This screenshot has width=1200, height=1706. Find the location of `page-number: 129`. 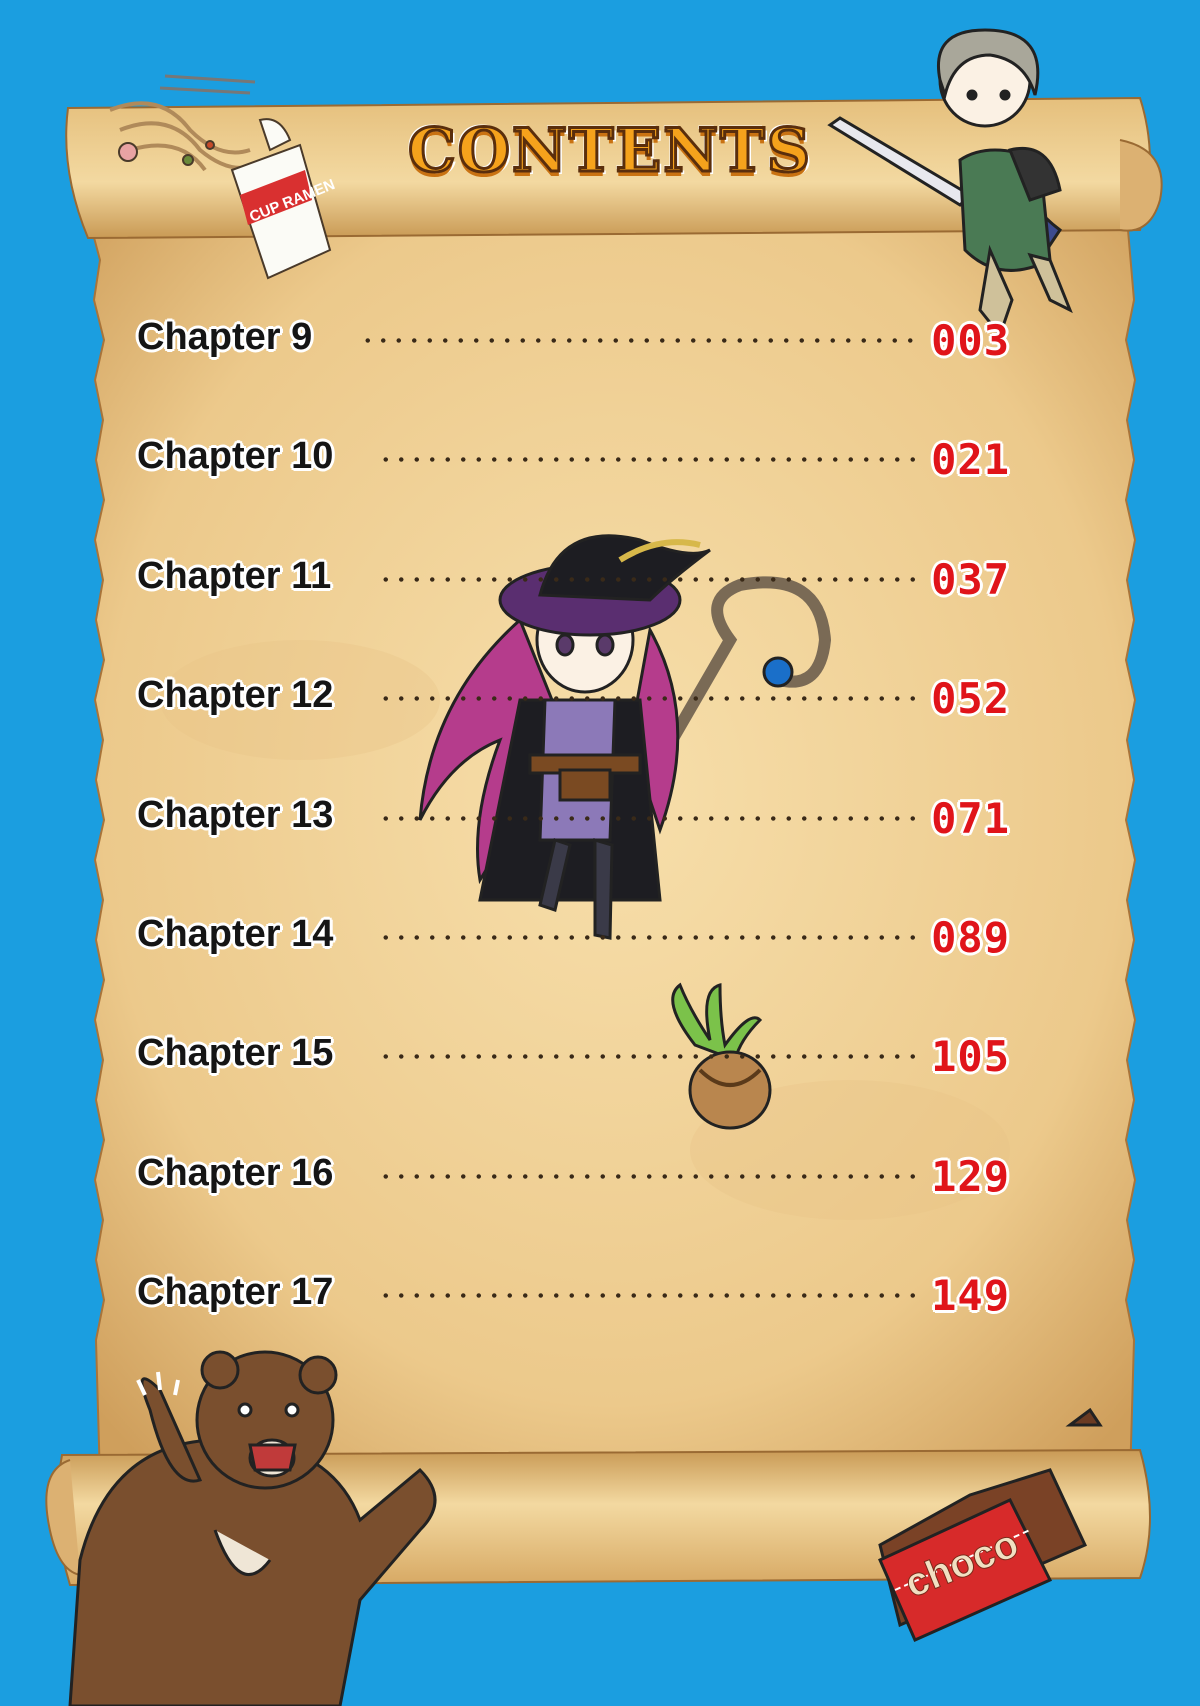

page-number: 129 is located at coordinates (970, 1176).